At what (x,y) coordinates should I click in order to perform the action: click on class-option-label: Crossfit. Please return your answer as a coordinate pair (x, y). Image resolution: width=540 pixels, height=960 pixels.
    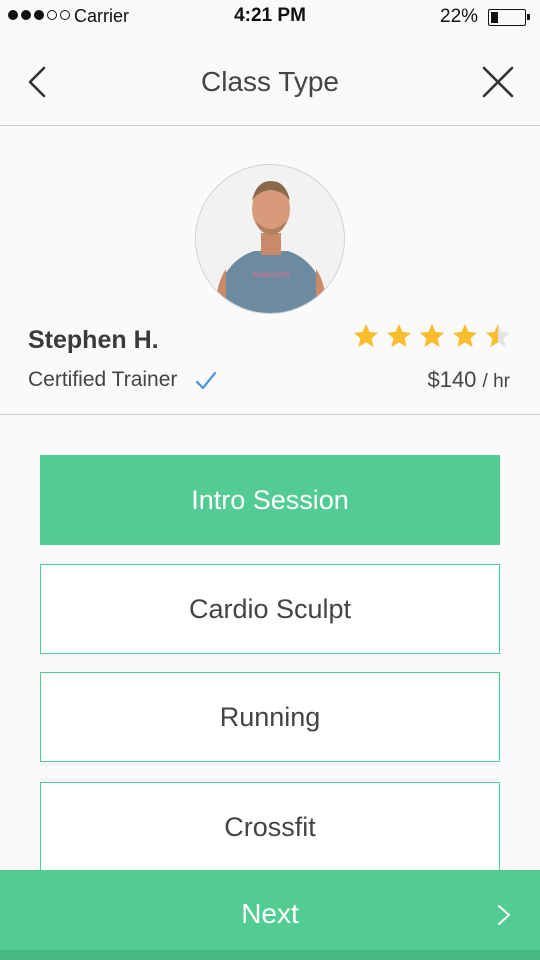
    Looking at the image, I should click on (270, 826).